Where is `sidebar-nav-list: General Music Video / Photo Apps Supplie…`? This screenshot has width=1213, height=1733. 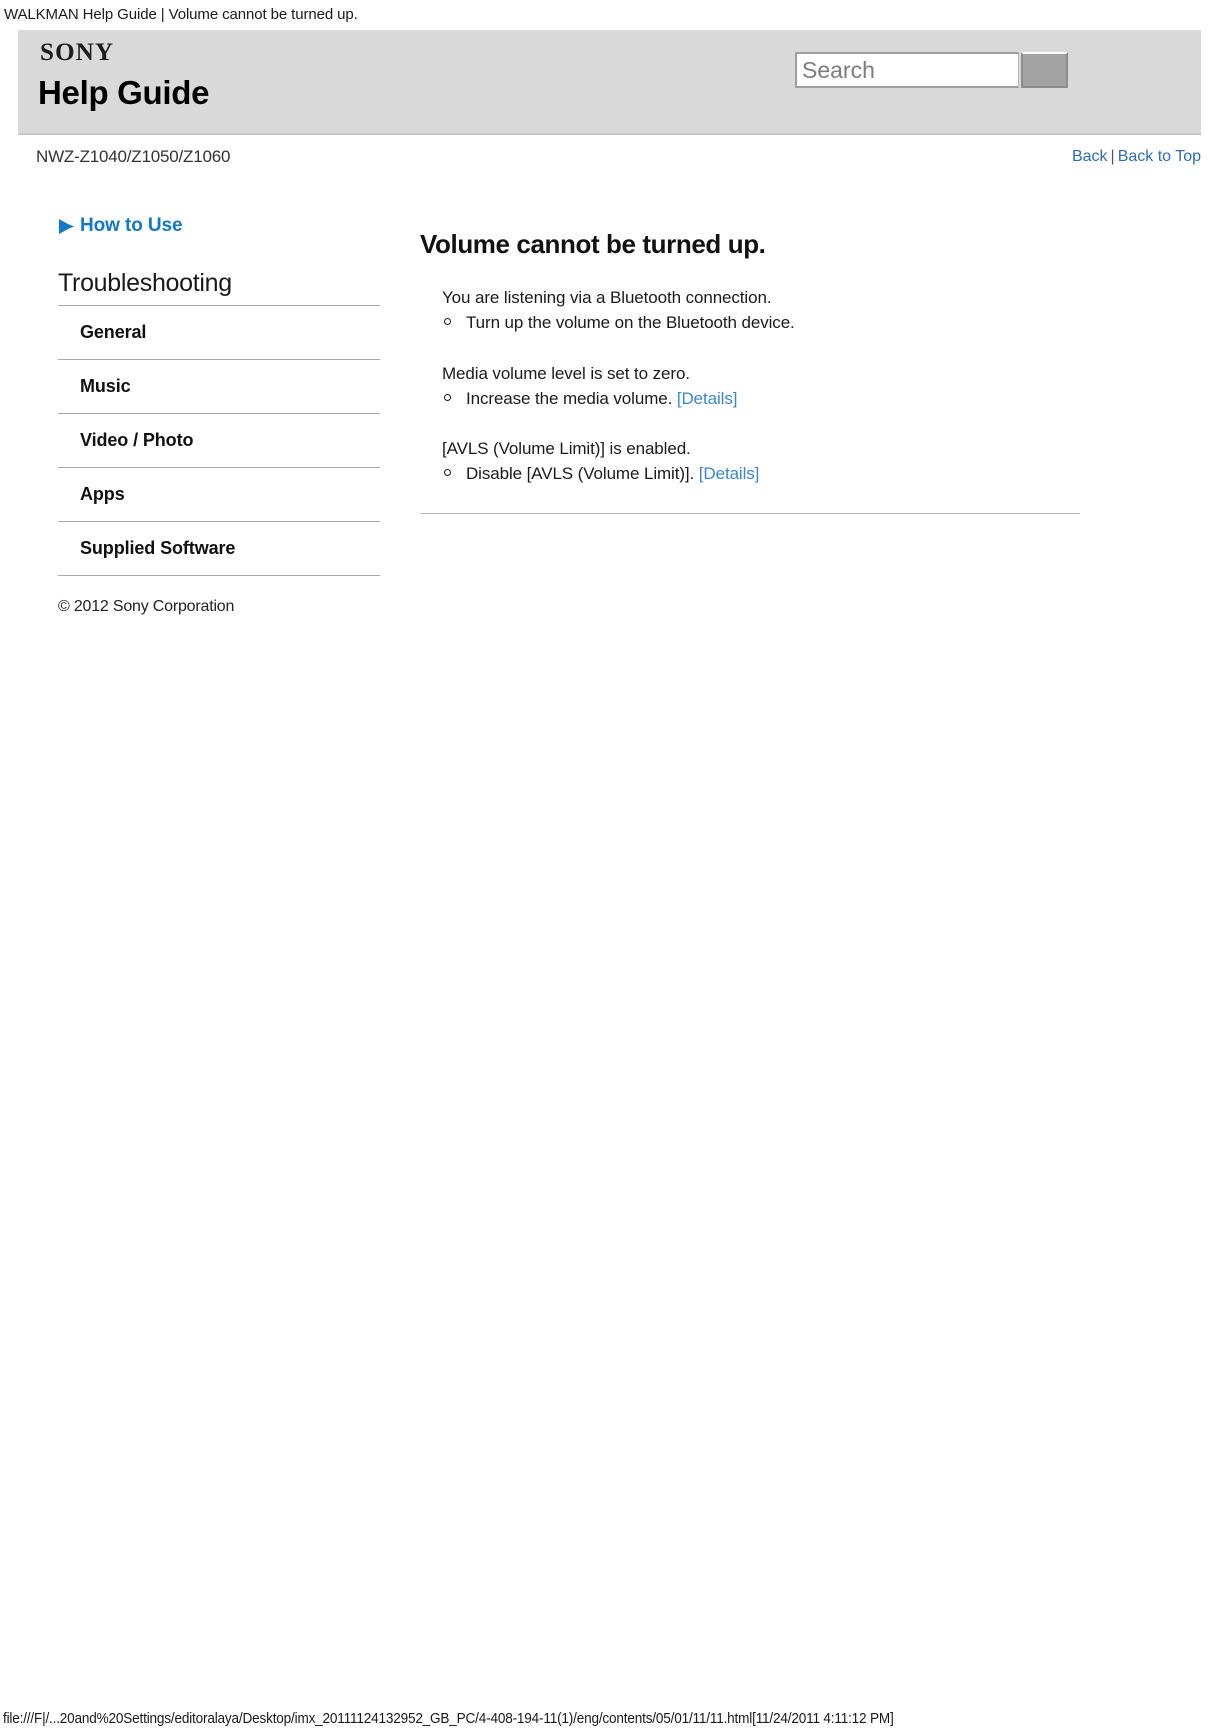 sidebar-nav-list: General Music Video / Photo Apps Supplie… is located at coordinates (219, 440).